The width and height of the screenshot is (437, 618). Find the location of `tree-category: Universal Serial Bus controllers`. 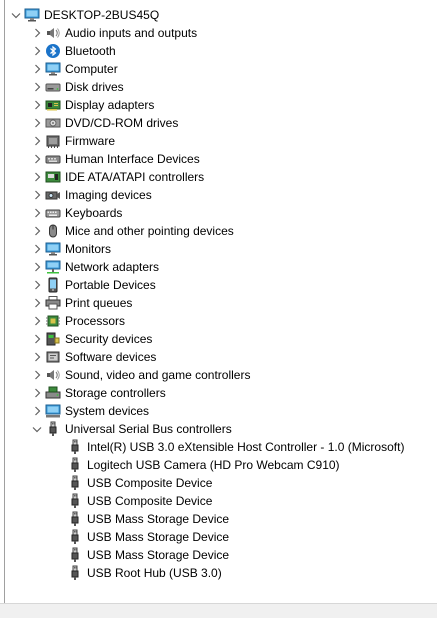

tree-category: Universal Serial Bus controllers is located at coordinates (130, 429).